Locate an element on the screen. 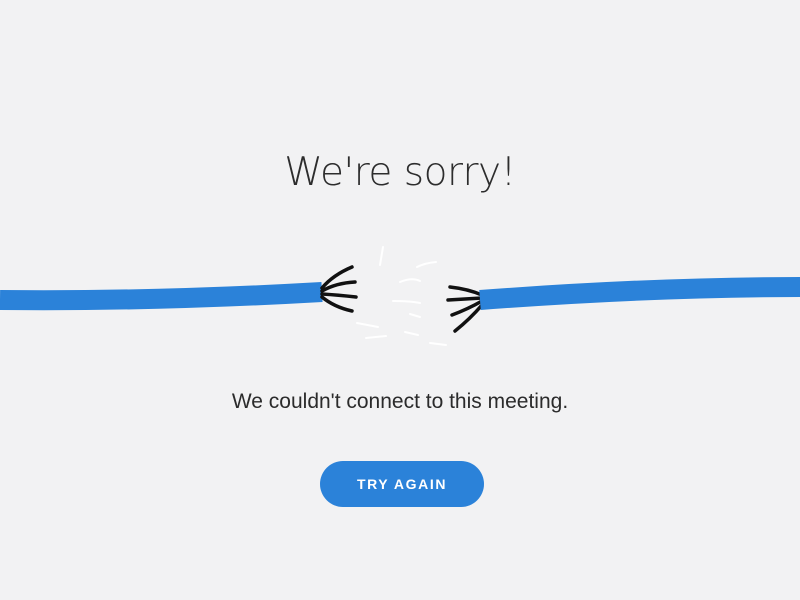  try-again-button: TRY AGAIN is located at coordinates (402, 484).